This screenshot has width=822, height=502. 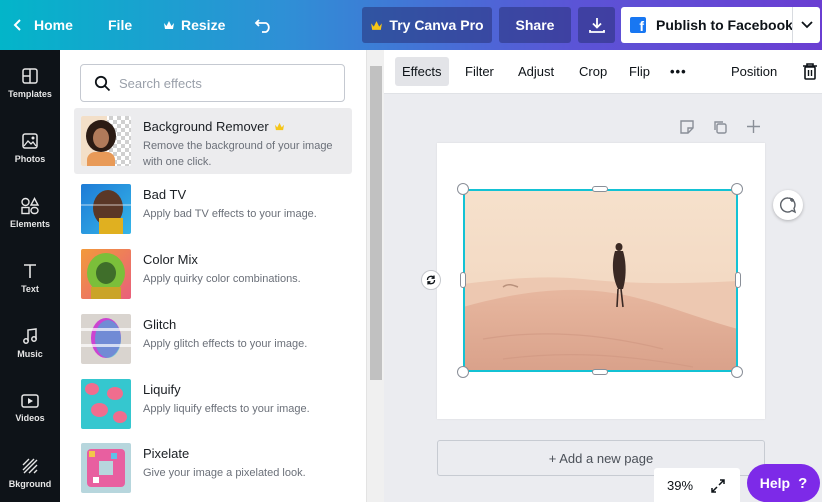 I want to click on tool-position: Position, so click(x=754, y=71).